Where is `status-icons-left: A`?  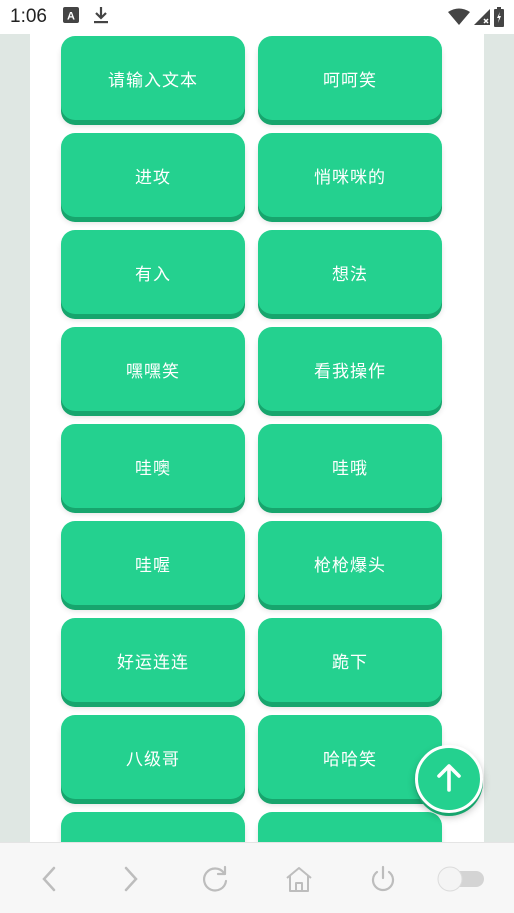 status-icons-left: A is located at coordinates (85, 17).